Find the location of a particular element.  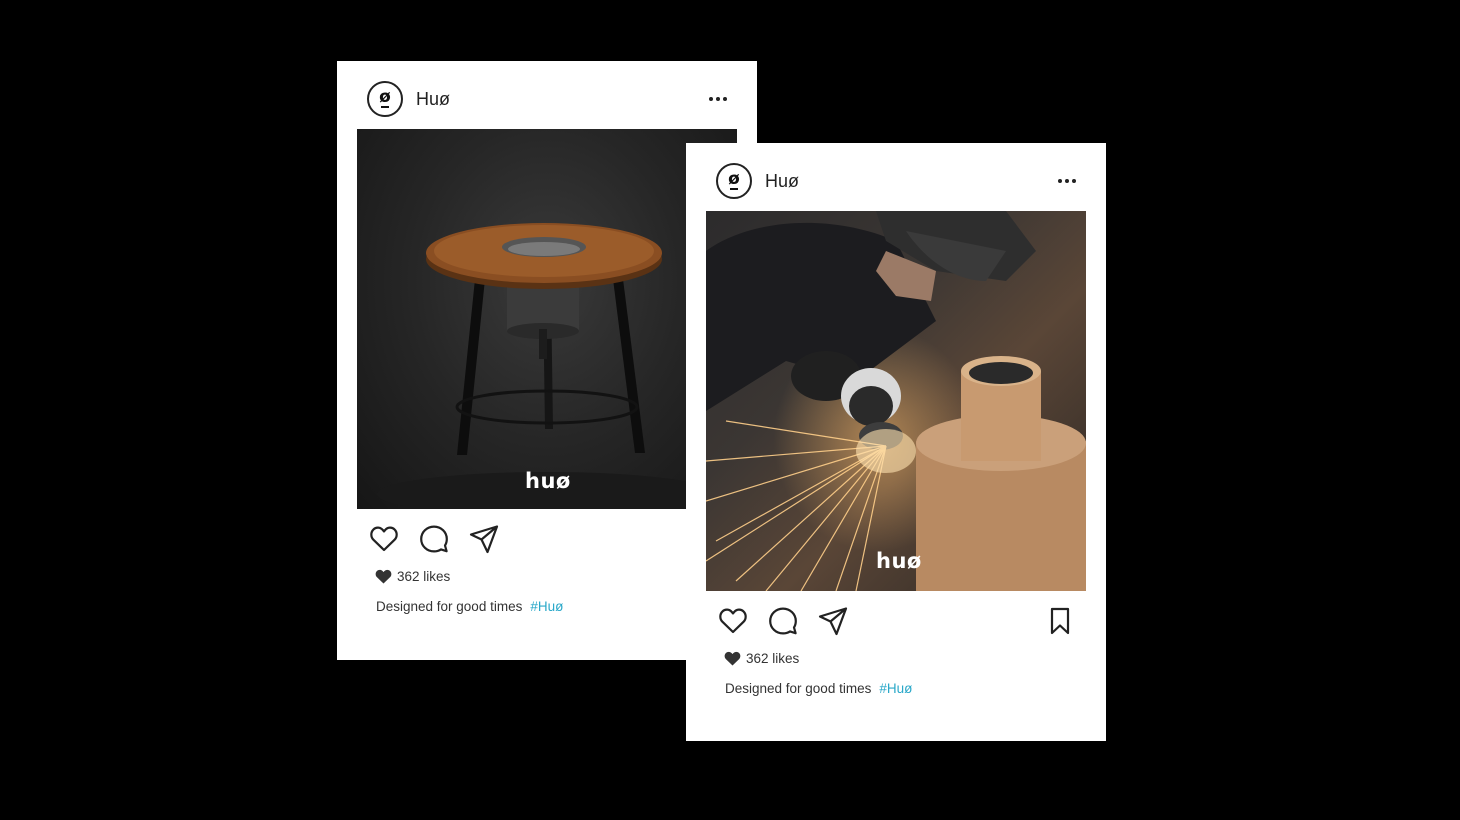

bookmark-icon is located at coordinates (1060, 621).